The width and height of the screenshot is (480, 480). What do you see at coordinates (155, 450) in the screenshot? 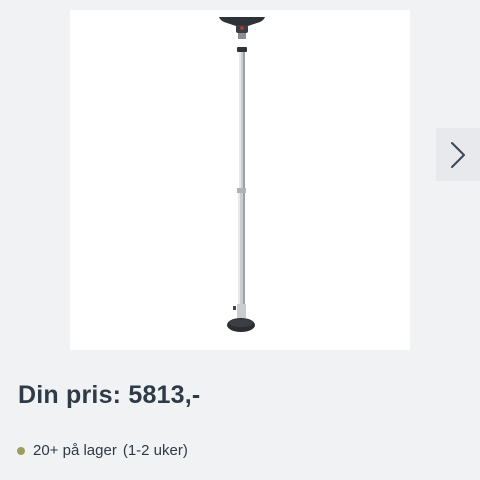
I see `stock-delivery-time: (1-2 uker)` at bounding box center [155, 450].